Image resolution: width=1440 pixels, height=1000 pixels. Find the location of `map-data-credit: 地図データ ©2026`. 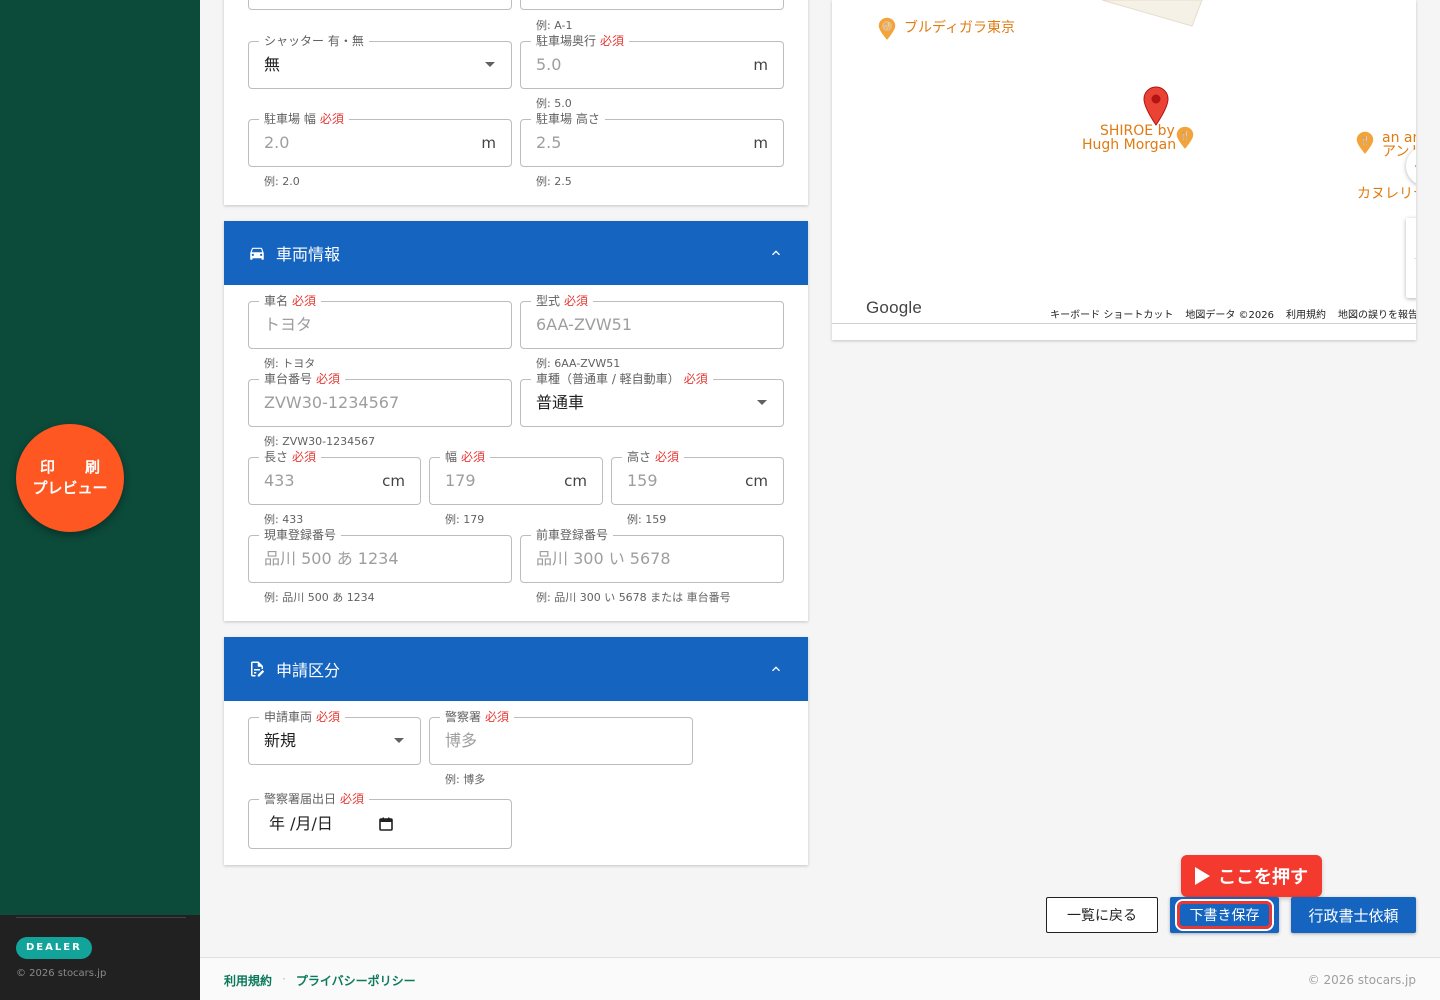

map-data-credit: 地図データ ©2026 is located at coordinates (1229, 315).